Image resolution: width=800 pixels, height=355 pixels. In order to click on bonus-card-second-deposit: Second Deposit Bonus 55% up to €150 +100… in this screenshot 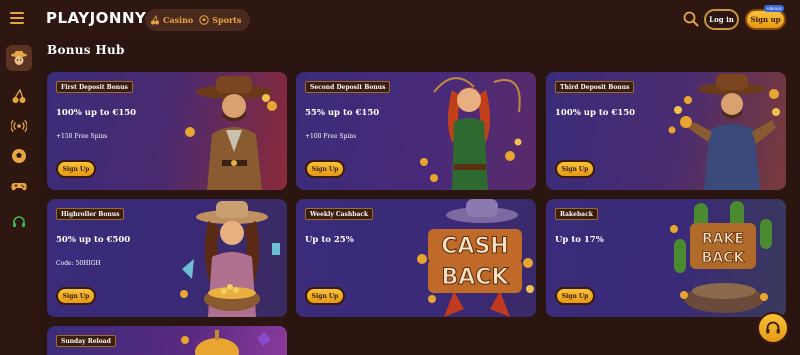, I will do `click(416, 131)`.